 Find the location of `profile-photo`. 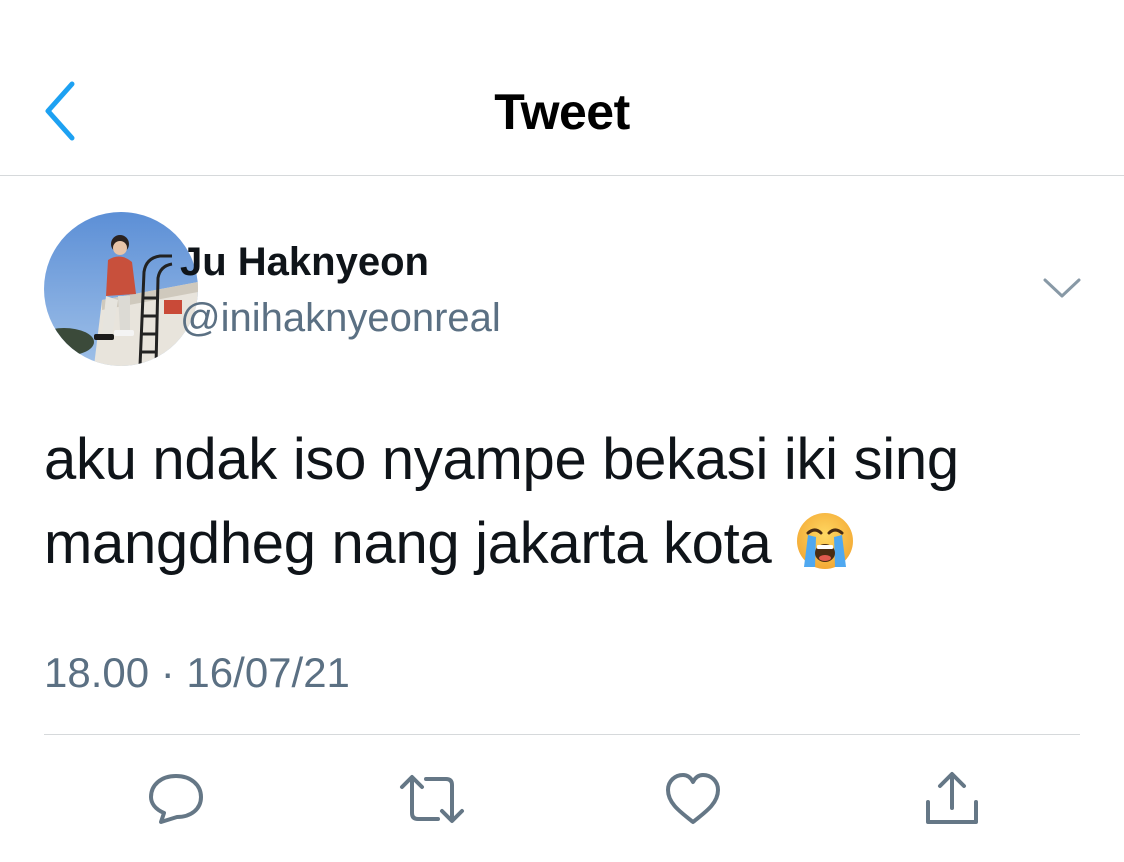

profile-photo is located at coordinates (121, 289).